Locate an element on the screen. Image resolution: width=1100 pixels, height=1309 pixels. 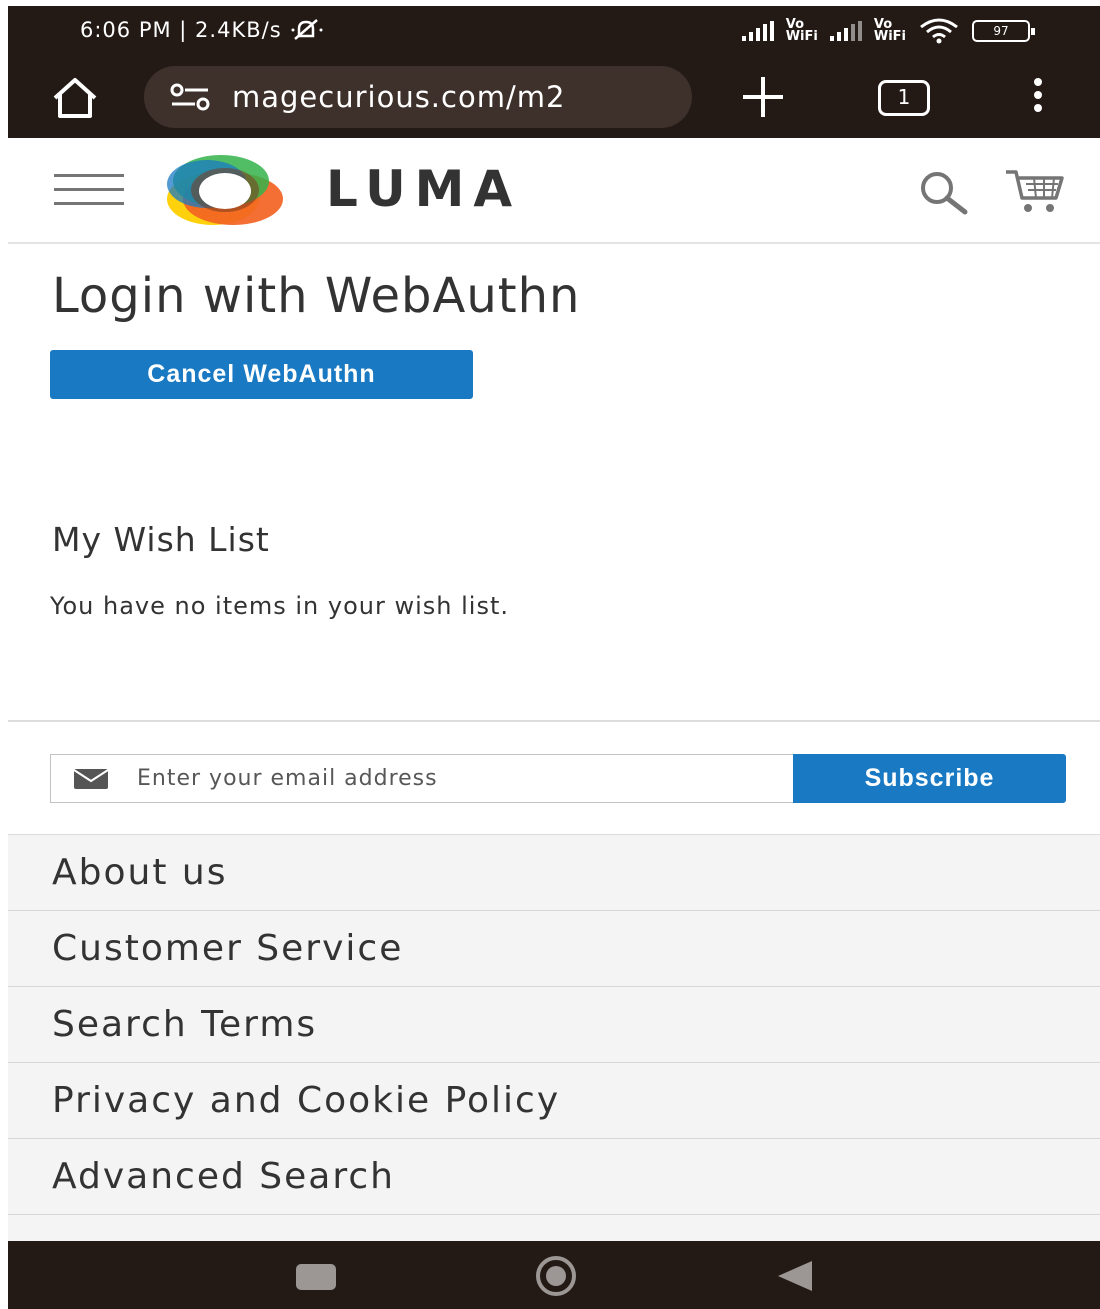
address-bar: magecurious.com/m2 is located at coordinates (418, 97).